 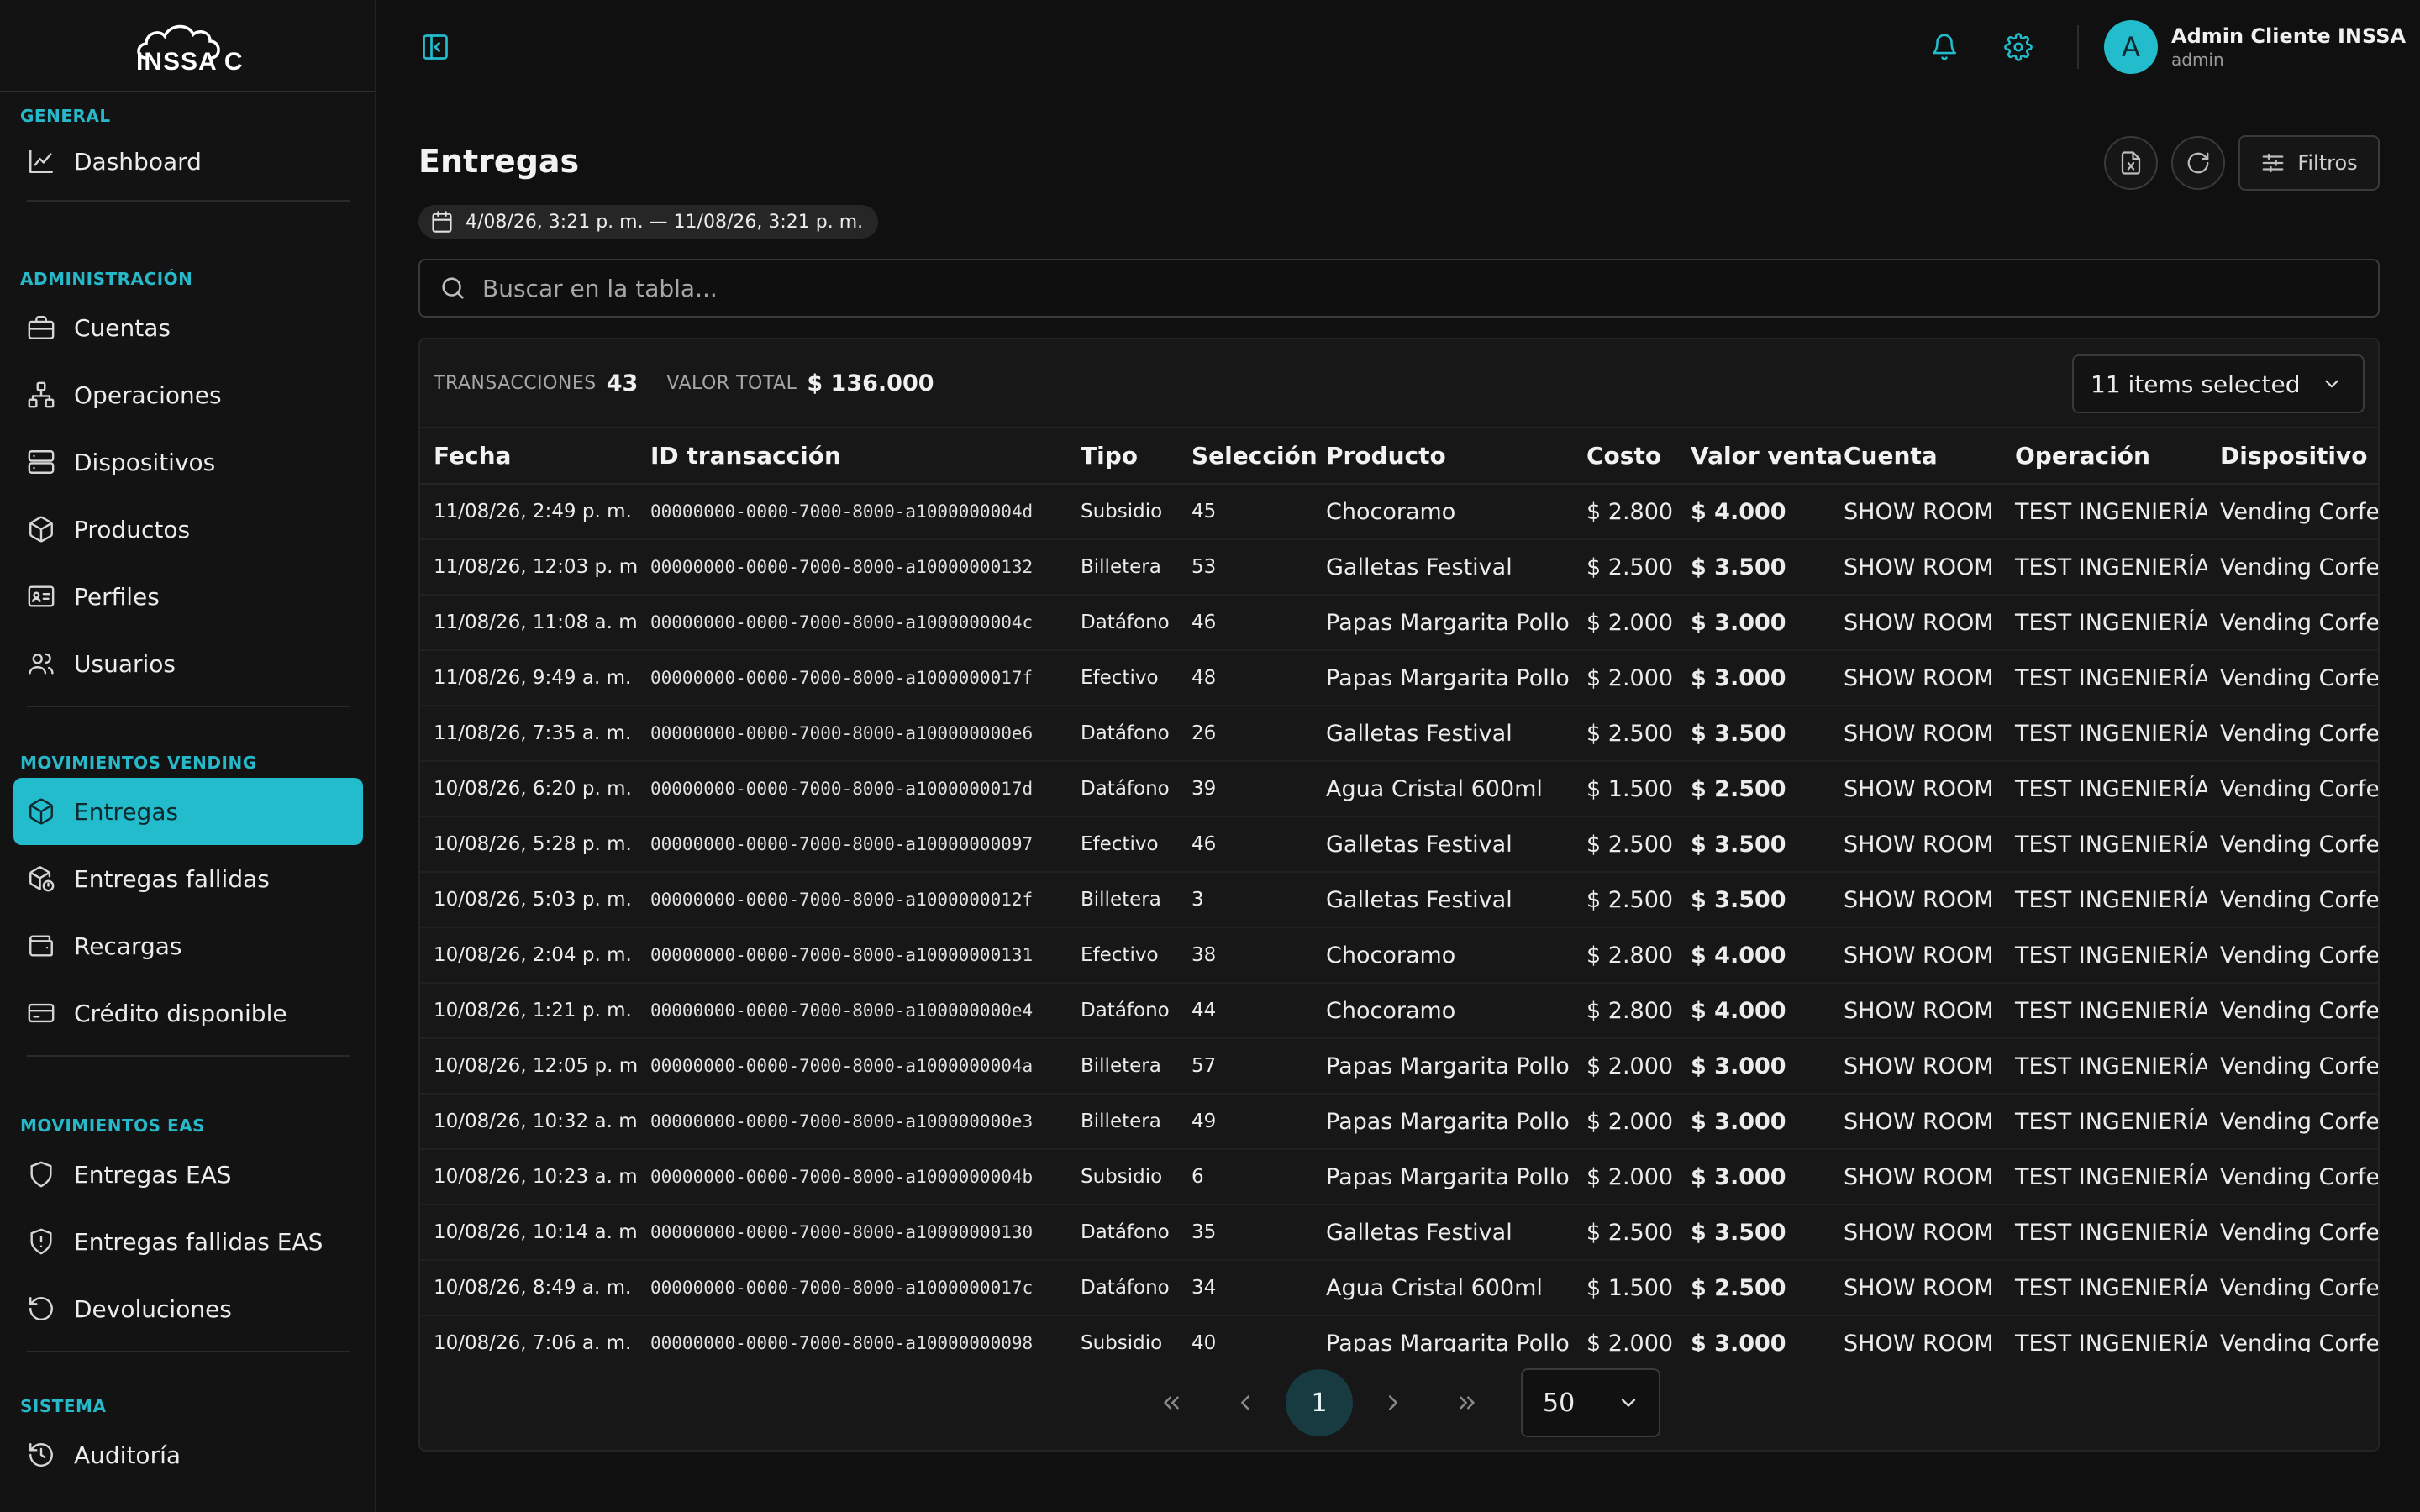 I want to click on column-header: Cuenta, so click(x=1916, y=456).